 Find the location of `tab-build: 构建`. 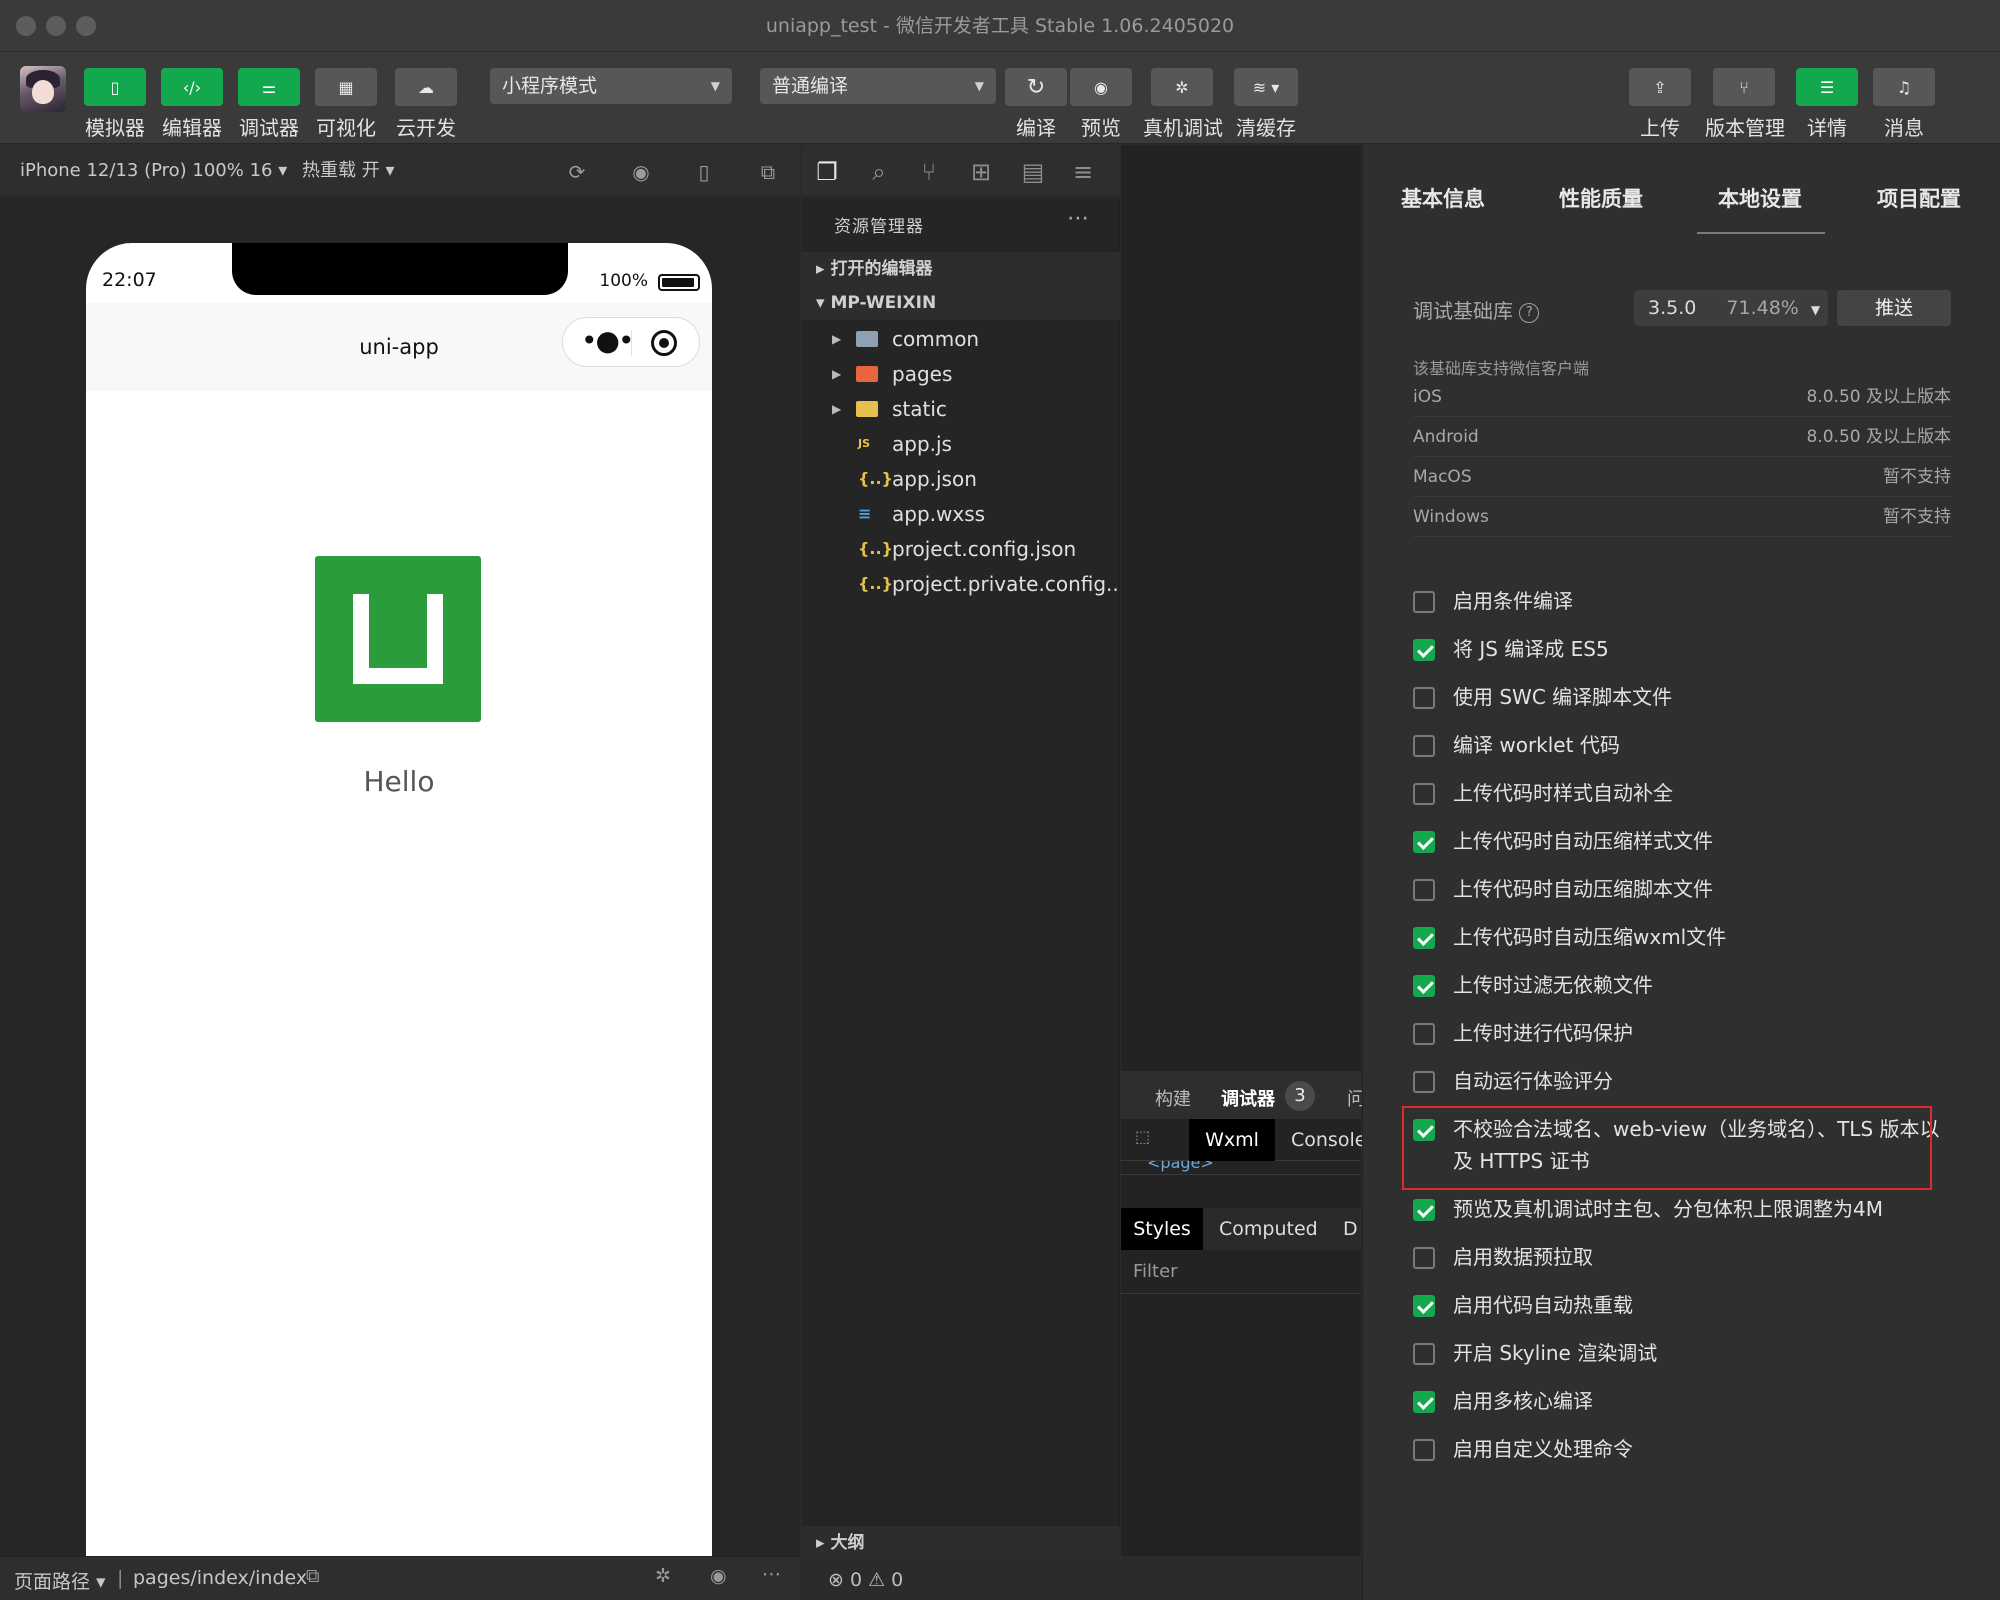

tab-build: 构建 is located at coordinates (1173, 1098).